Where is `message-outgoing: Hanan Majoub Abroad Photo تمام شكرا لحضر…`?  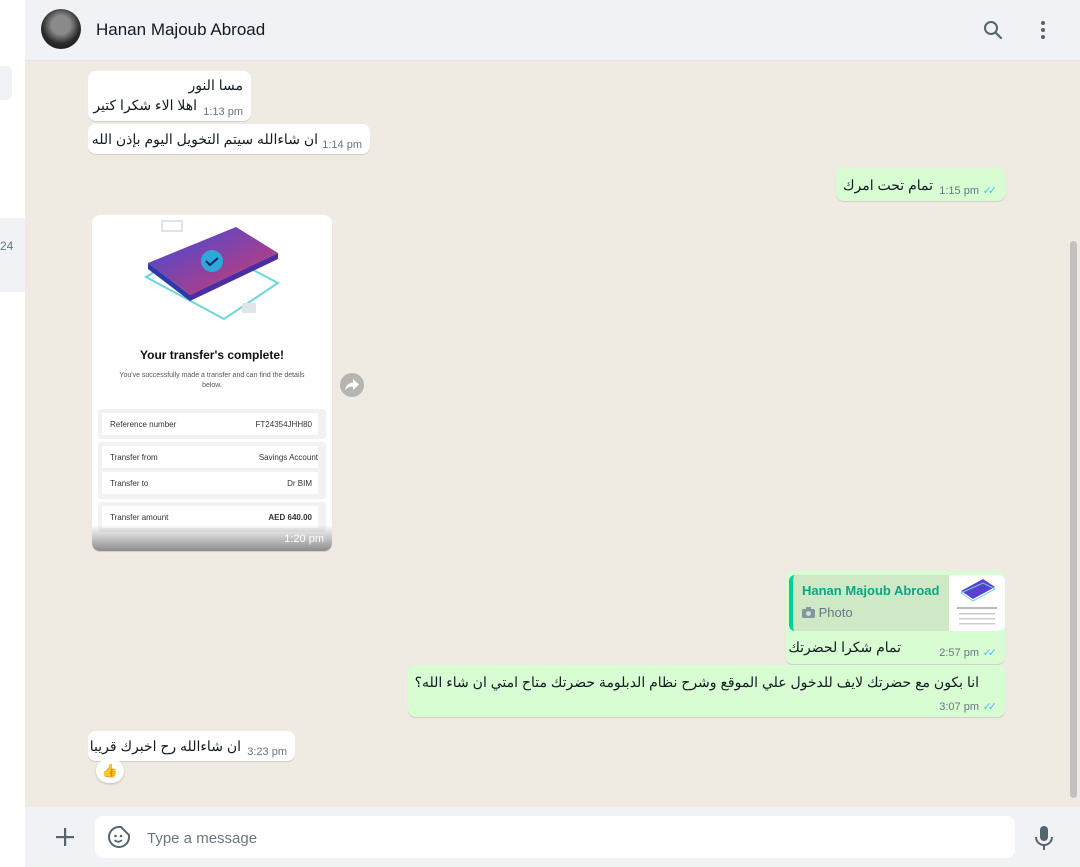
message-outgoing: Hanan Majoub Abroad Photo تمام شكرا لحضر… is located at coordinates (895, 617).